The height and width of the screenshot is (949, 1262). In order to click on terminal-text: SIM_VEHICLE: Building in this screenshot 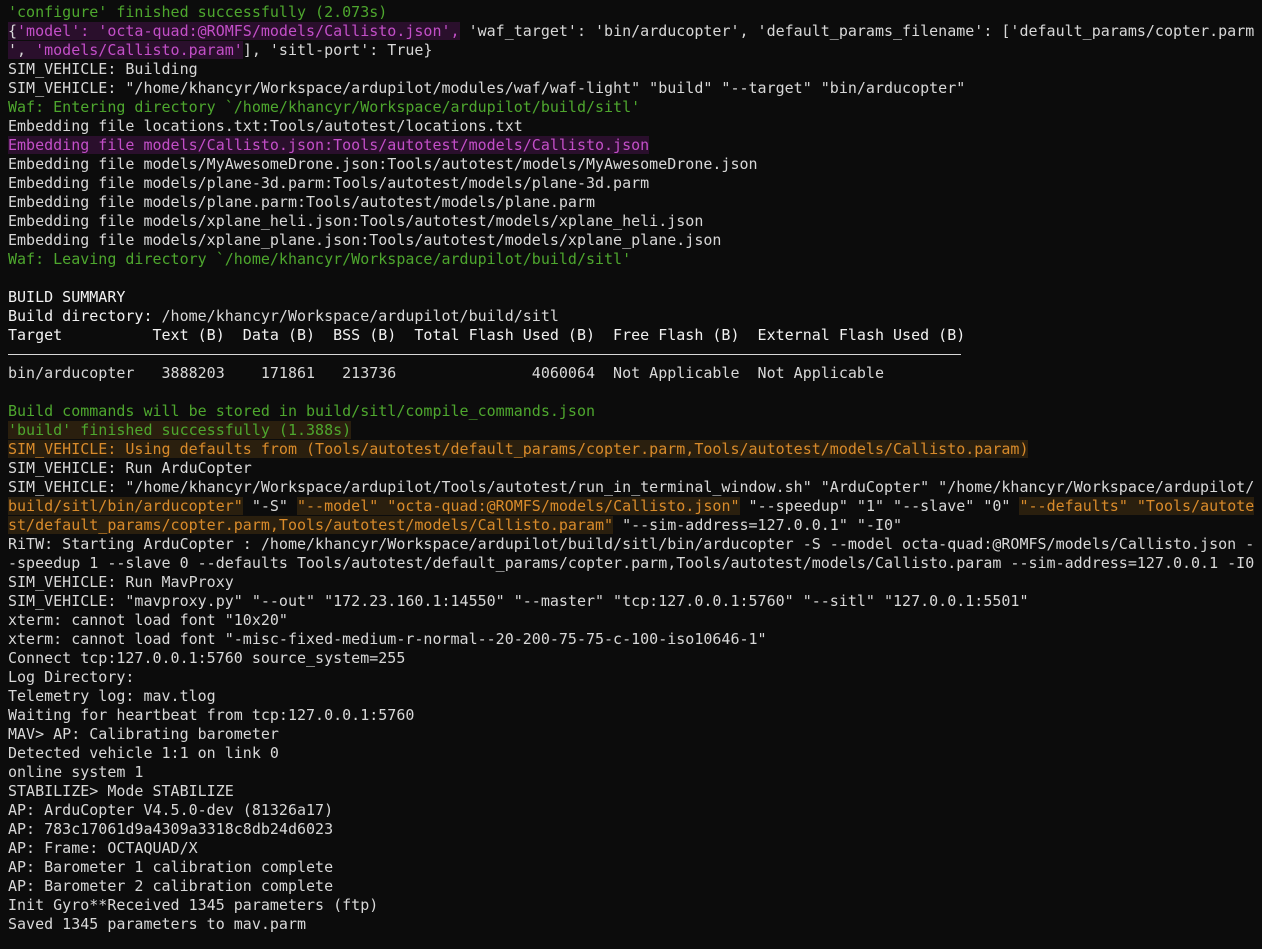, I will do `click(103, 69)`.